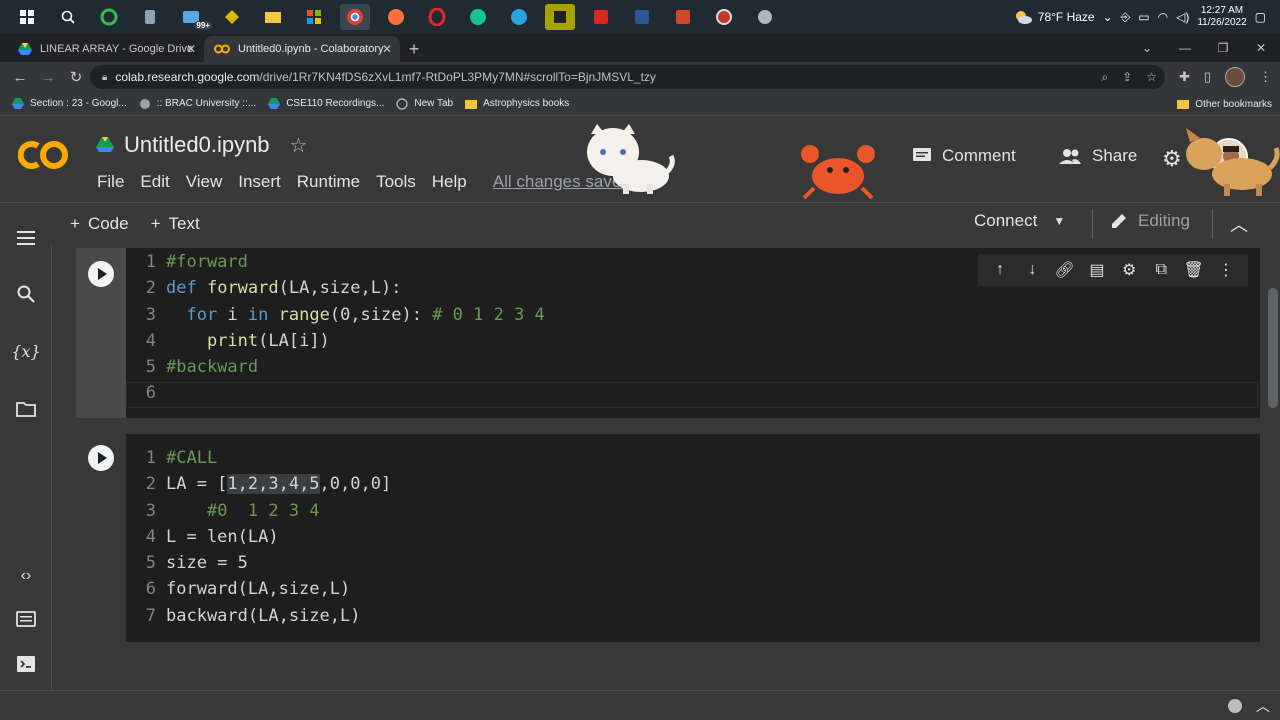 Image resolution: width=1280 pixels, height=720 pixels. I want to click on clock: 12:27 AM 11/26/2022, so click(1221, 17).